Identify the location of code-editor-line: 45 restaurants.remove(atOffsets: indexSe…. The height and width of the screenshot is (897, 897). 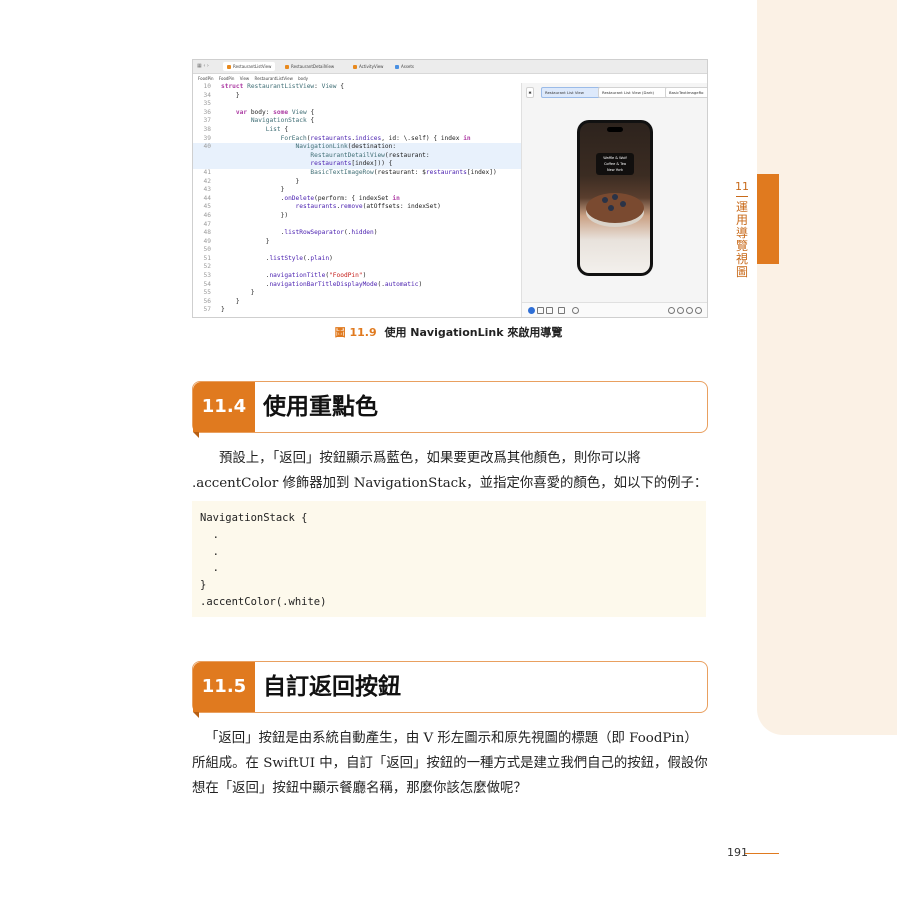
(357, 207).